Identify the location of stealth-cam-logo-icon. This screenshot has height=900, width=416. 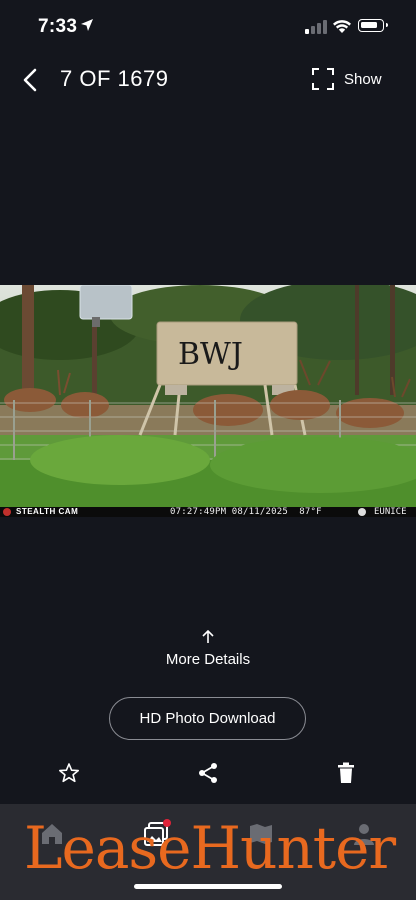
(7, 512).